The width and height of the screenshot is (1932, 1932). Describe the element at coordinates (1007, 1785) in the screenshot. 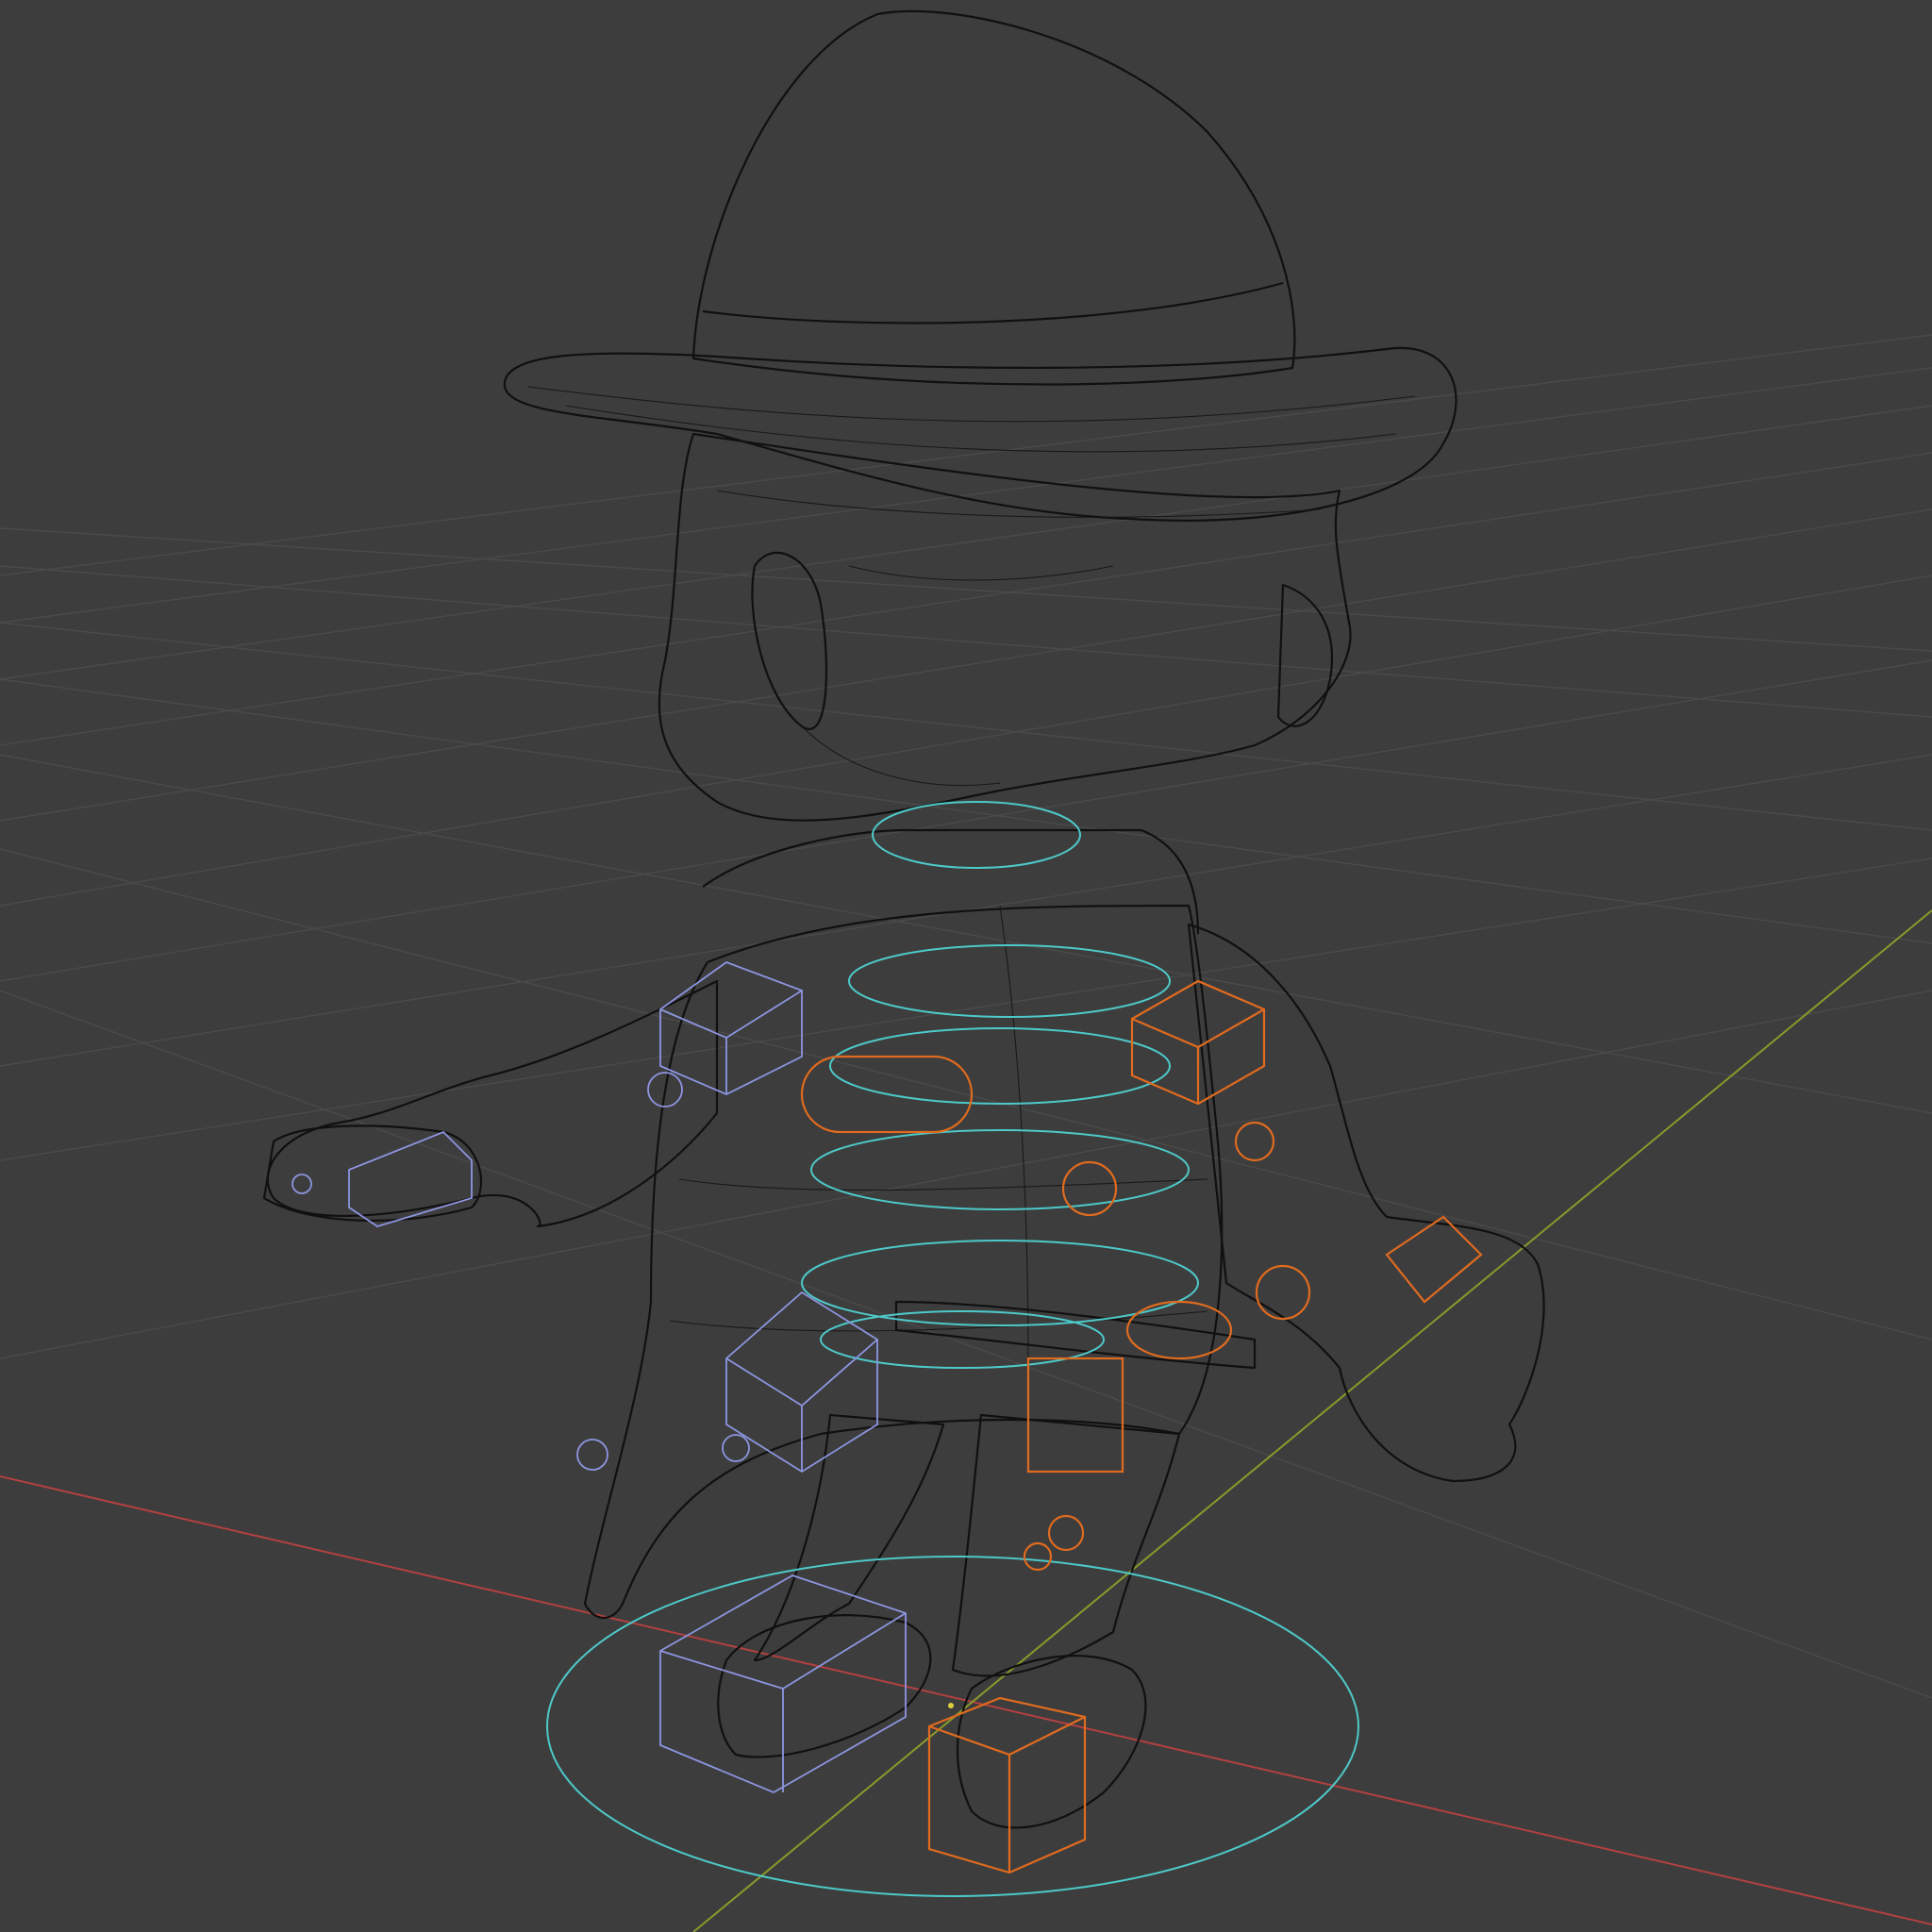

I see `foot-left-cube` at that location.